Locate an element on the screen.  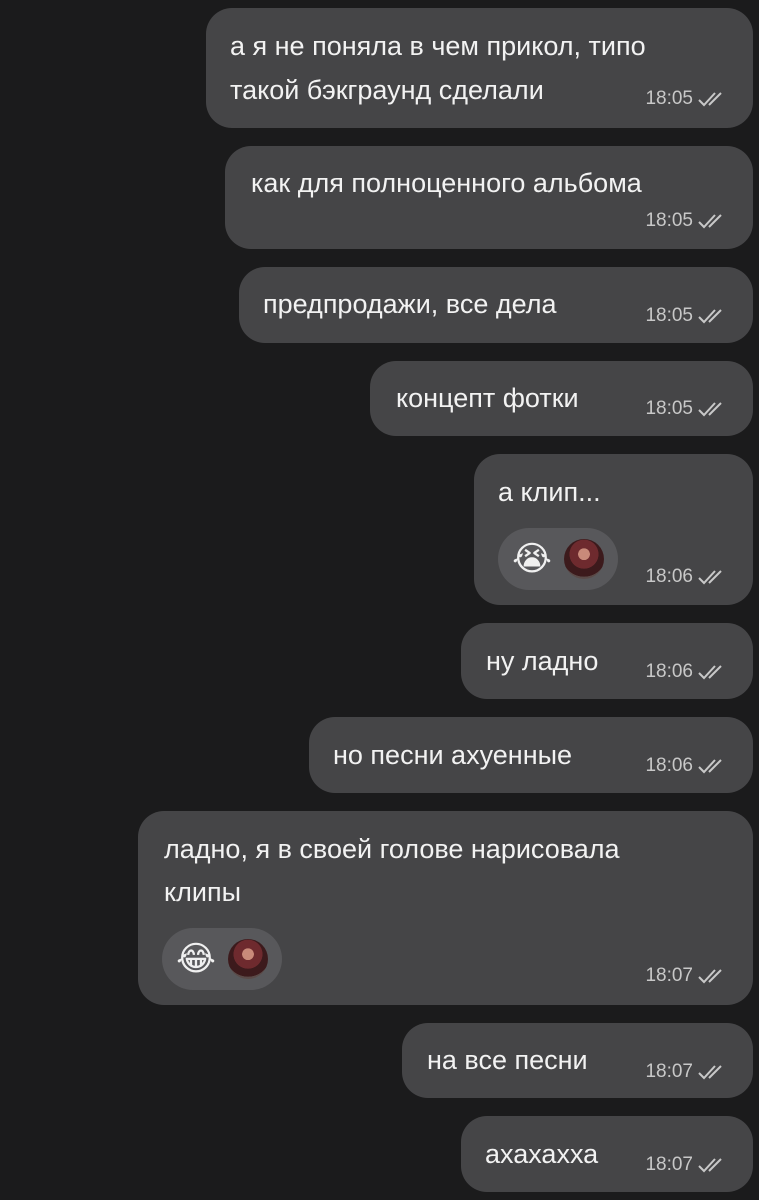
message-text-line: предпродажи, все дела is located at coordinates (410, 304).